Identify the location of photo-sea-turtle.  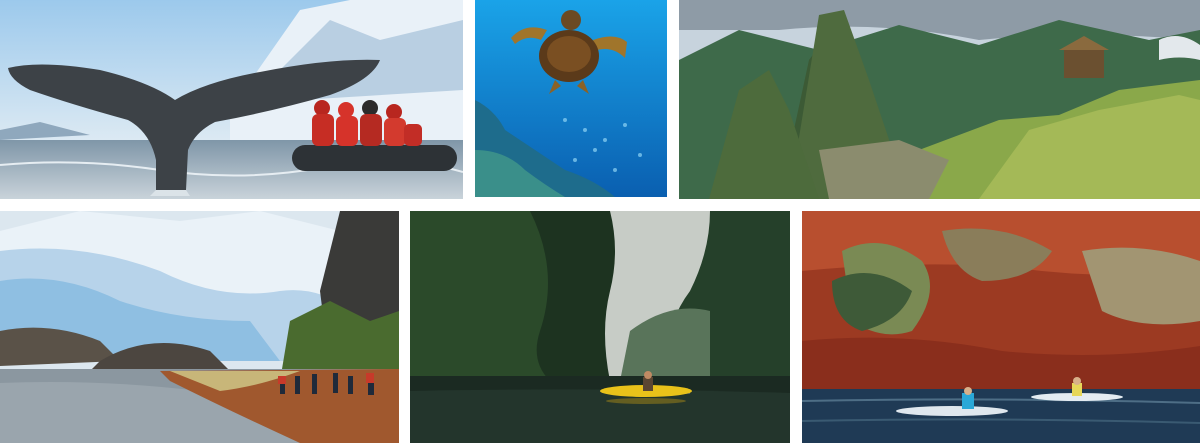
(571, 98).